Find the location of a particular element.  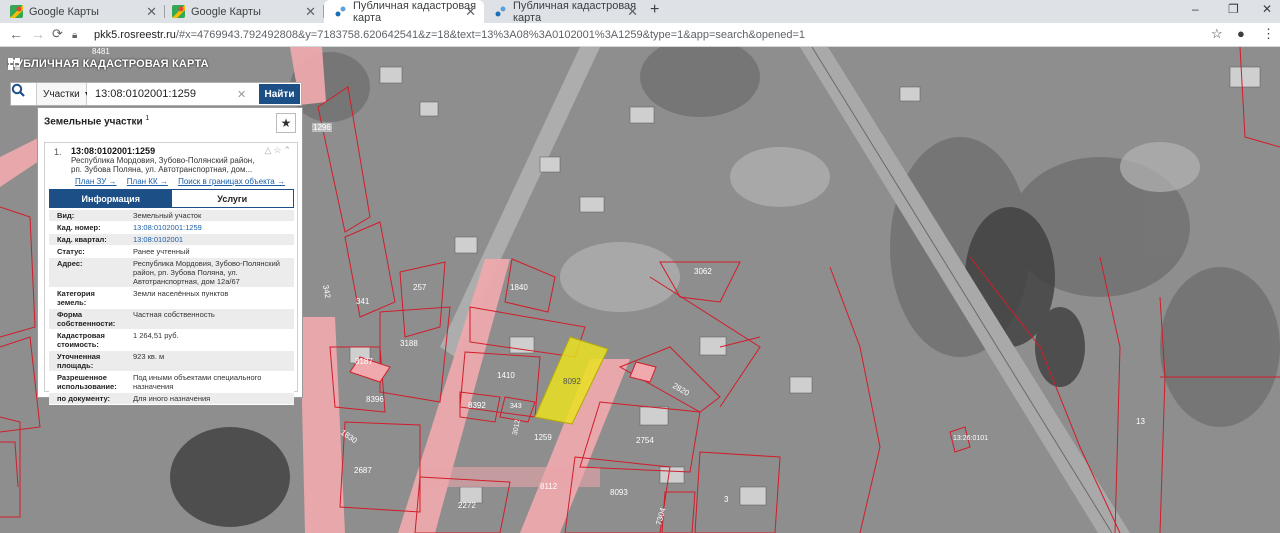

tab-cadastral-map-active: Публичная кадастровая карта ✕ is located at coordinates (404, 12).